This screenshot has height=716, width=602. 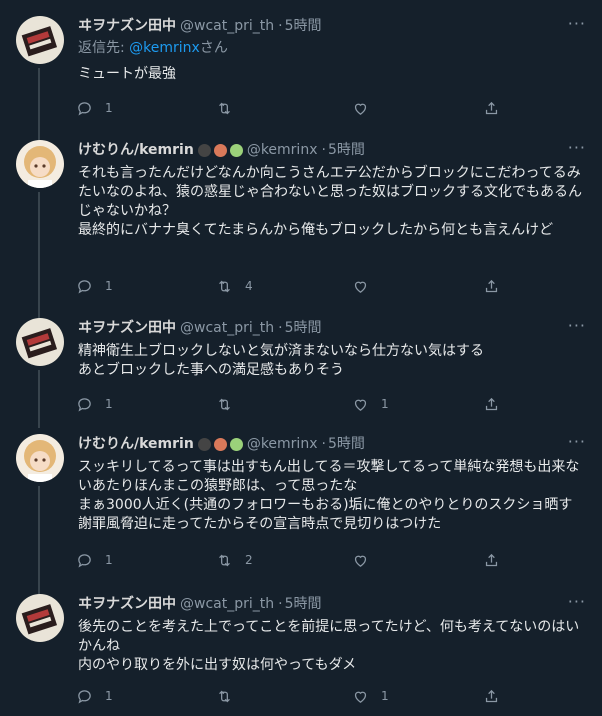 What do you see at coordinates (326, 108) in the screenshot?
I see `tweet-actions: 1` at bounding box center [326, 108].